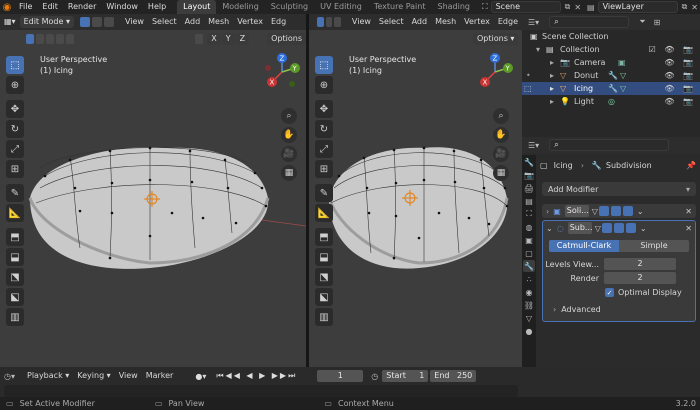 This screenshot has height=410, width=700. Describe the element at coordinates (680, 62) in the screenshot. I see `visibility-icons: 👁 📷` at that location.